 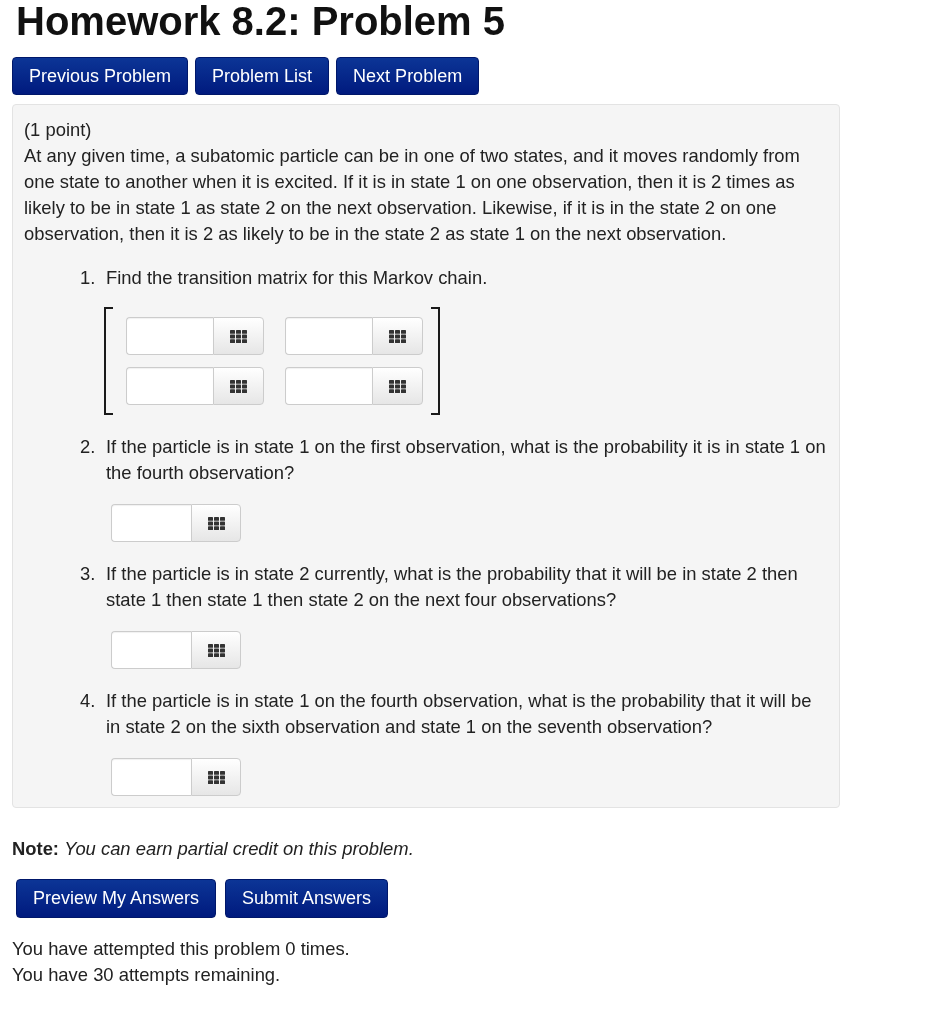 What do you see at coordinates (88, 447) in the screenshot?
I see `question-number: 2.` at bounding box center [88, 447].